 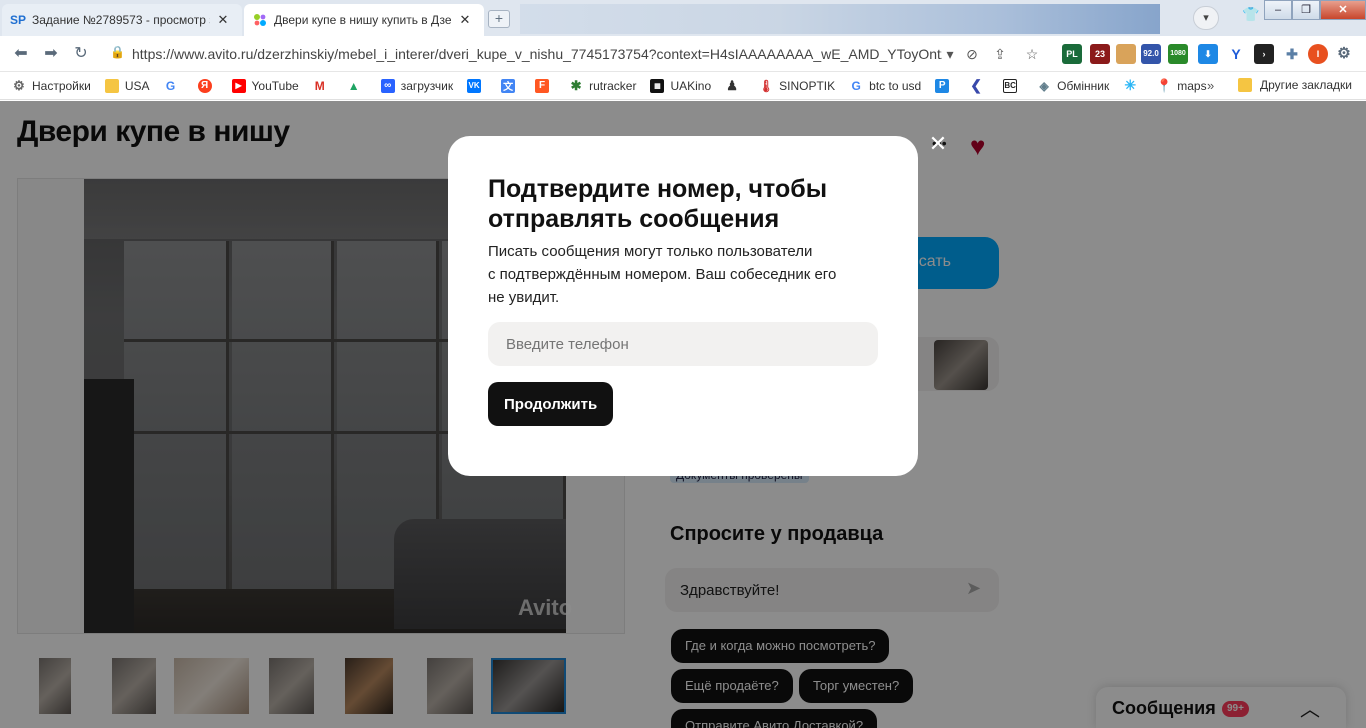 I want to click on extension-arrow-icon: ›, so click(x=1264, y=54).